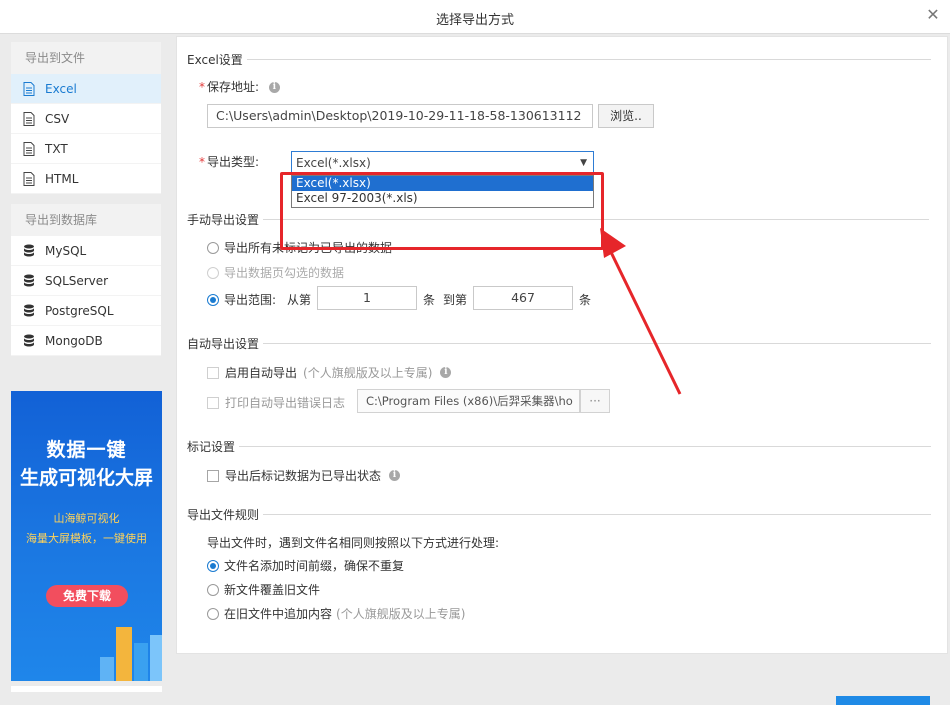 Image resolution: width=950 pixels, height=705 pixels. I want to click on promo-brand: 山海鲸可视化, so click(86, 518).